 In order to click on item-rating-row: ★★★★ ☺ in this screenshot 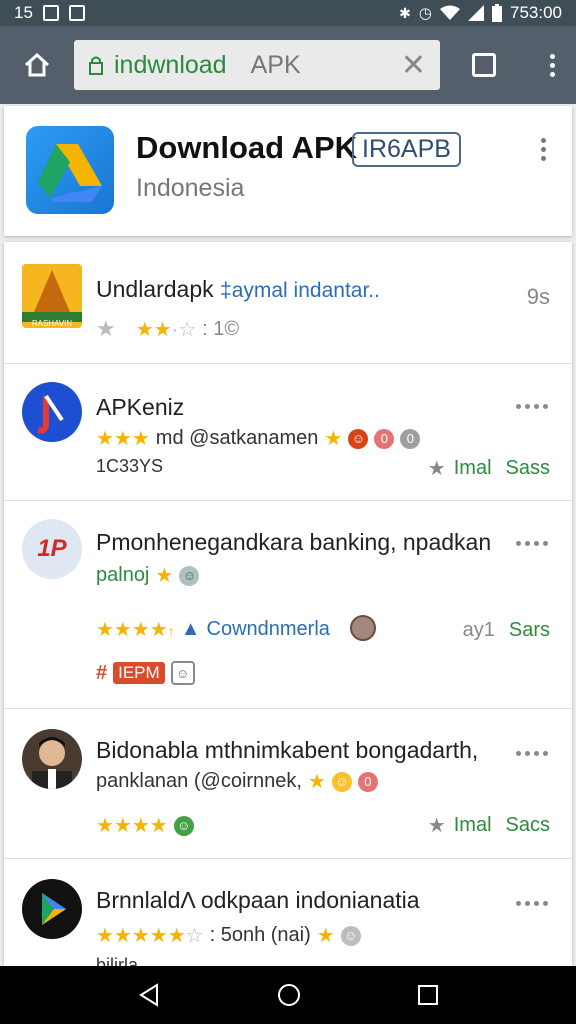, I will do `click(145, 825)`.